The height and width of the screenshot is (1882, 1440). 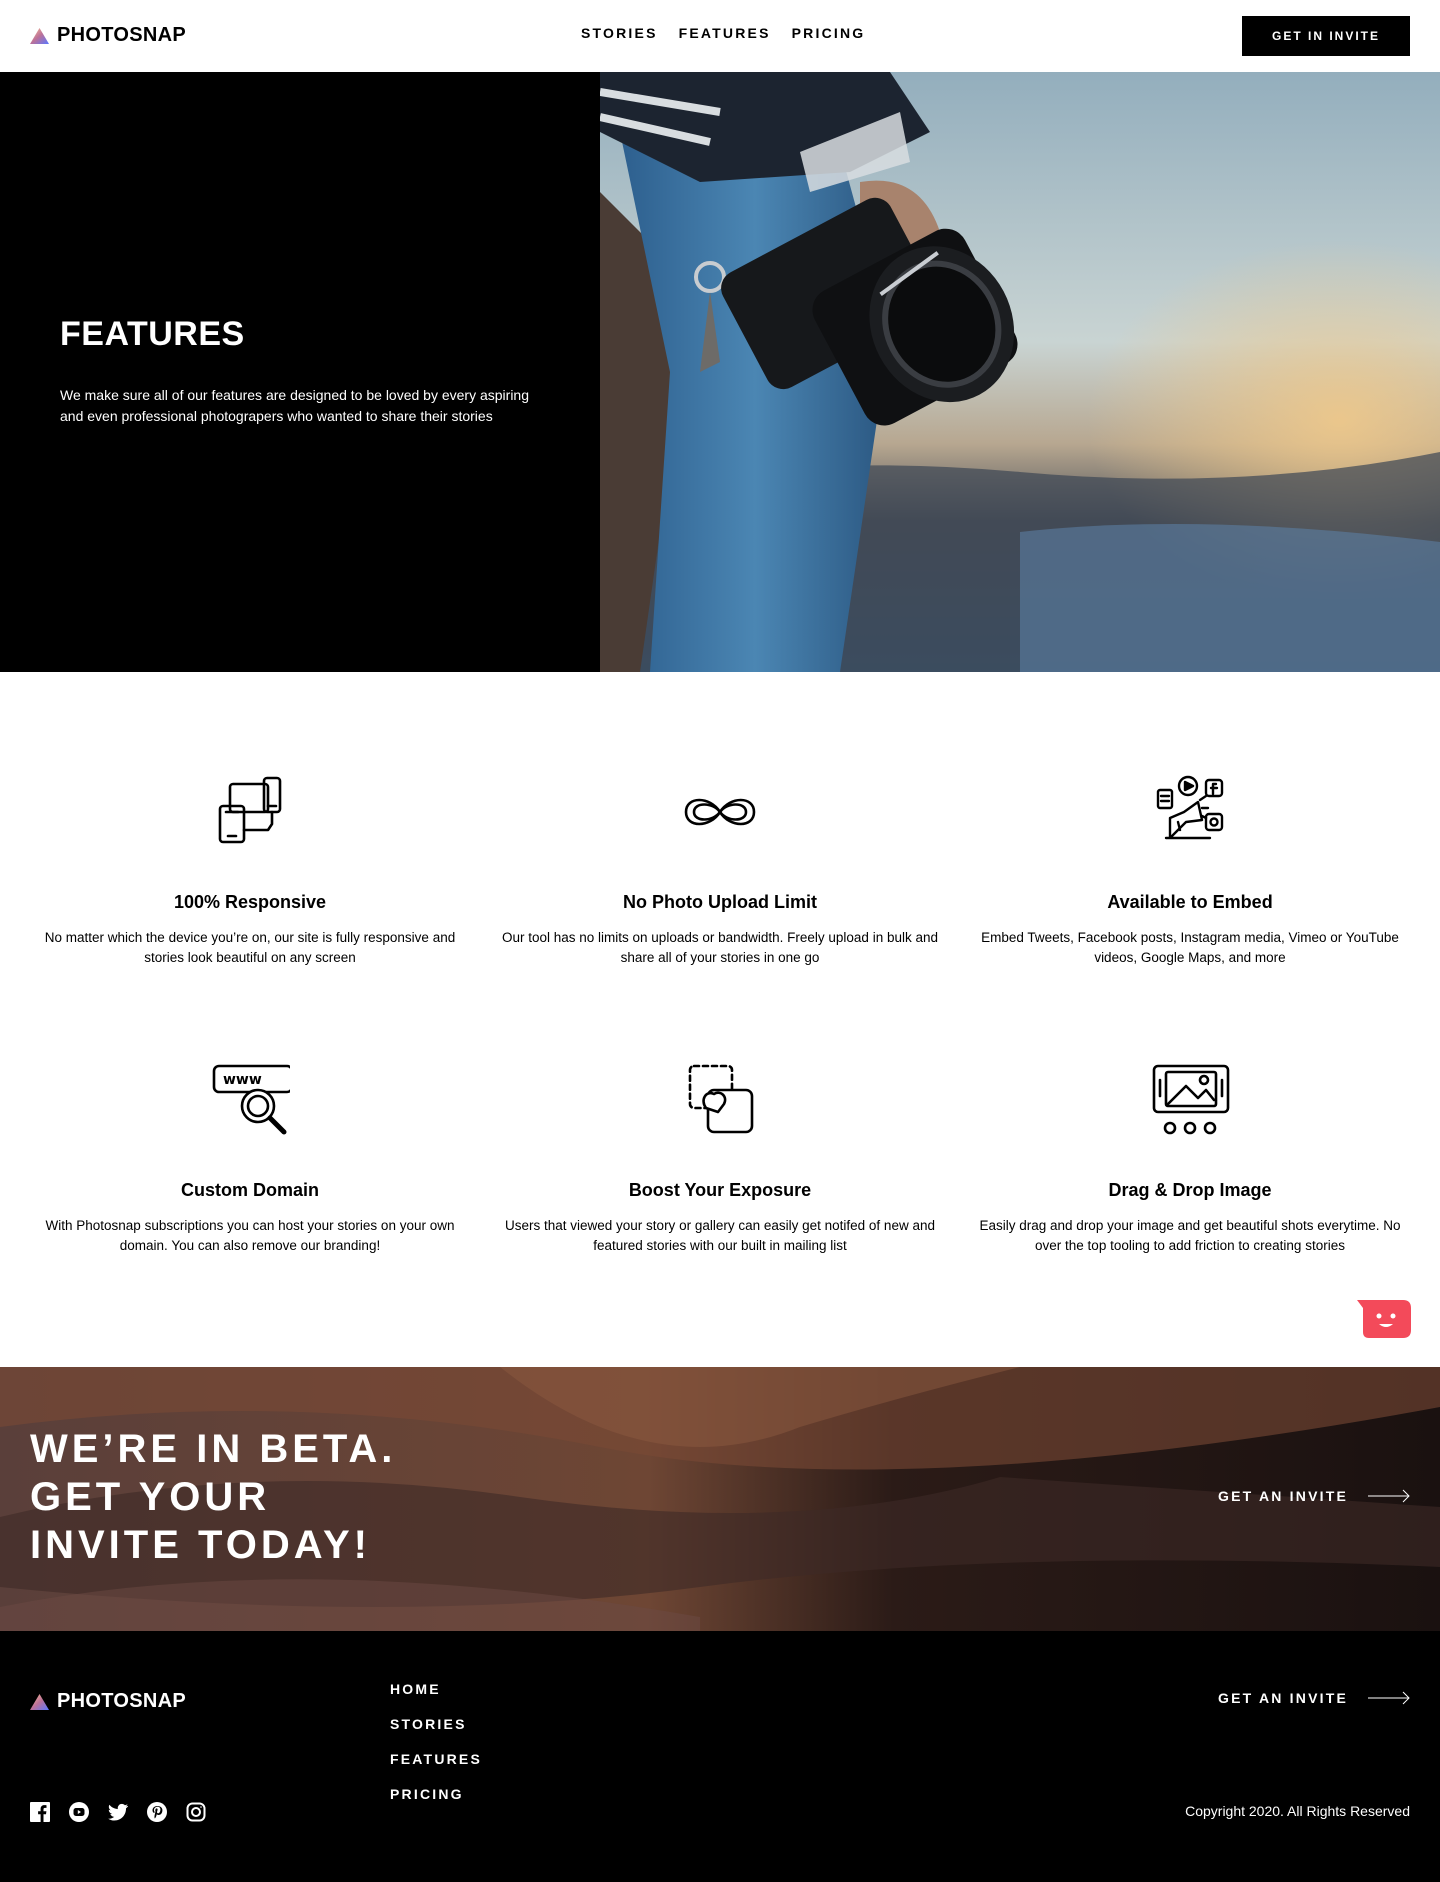 What do you see at coordinates (249, 1190) in the screenshot?
I see `feature-title: Custom Domain` at bounding box center [249, 1190].